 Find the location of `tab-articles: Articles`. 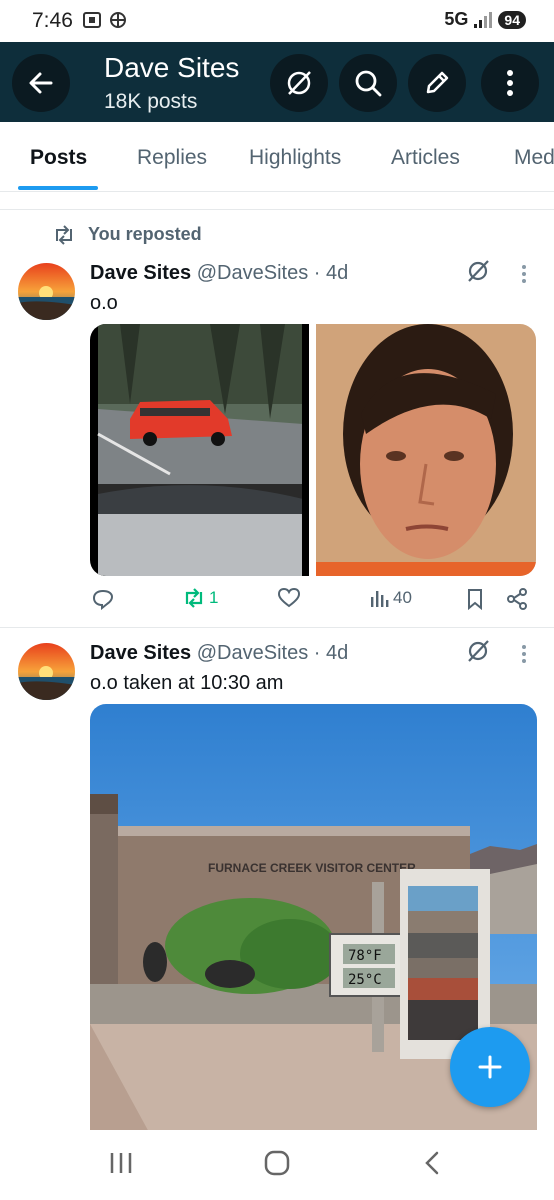

tab-articles: Articles is located at coordinates (425, 158).